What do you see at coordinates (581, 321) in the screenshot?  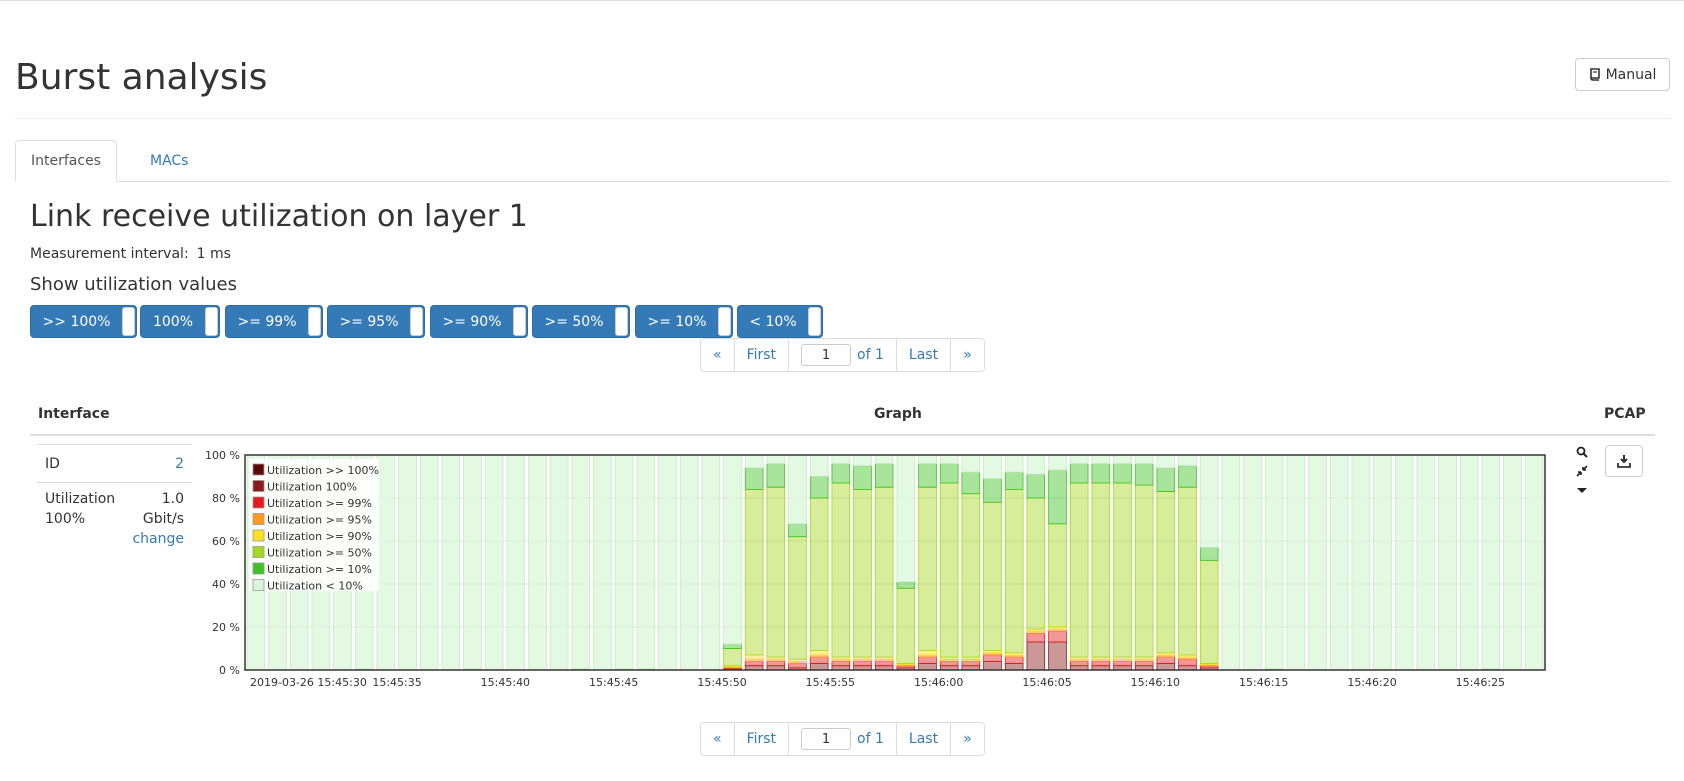 I see `toggle-ge50: >= 50%` at bounding box center [581, 321].